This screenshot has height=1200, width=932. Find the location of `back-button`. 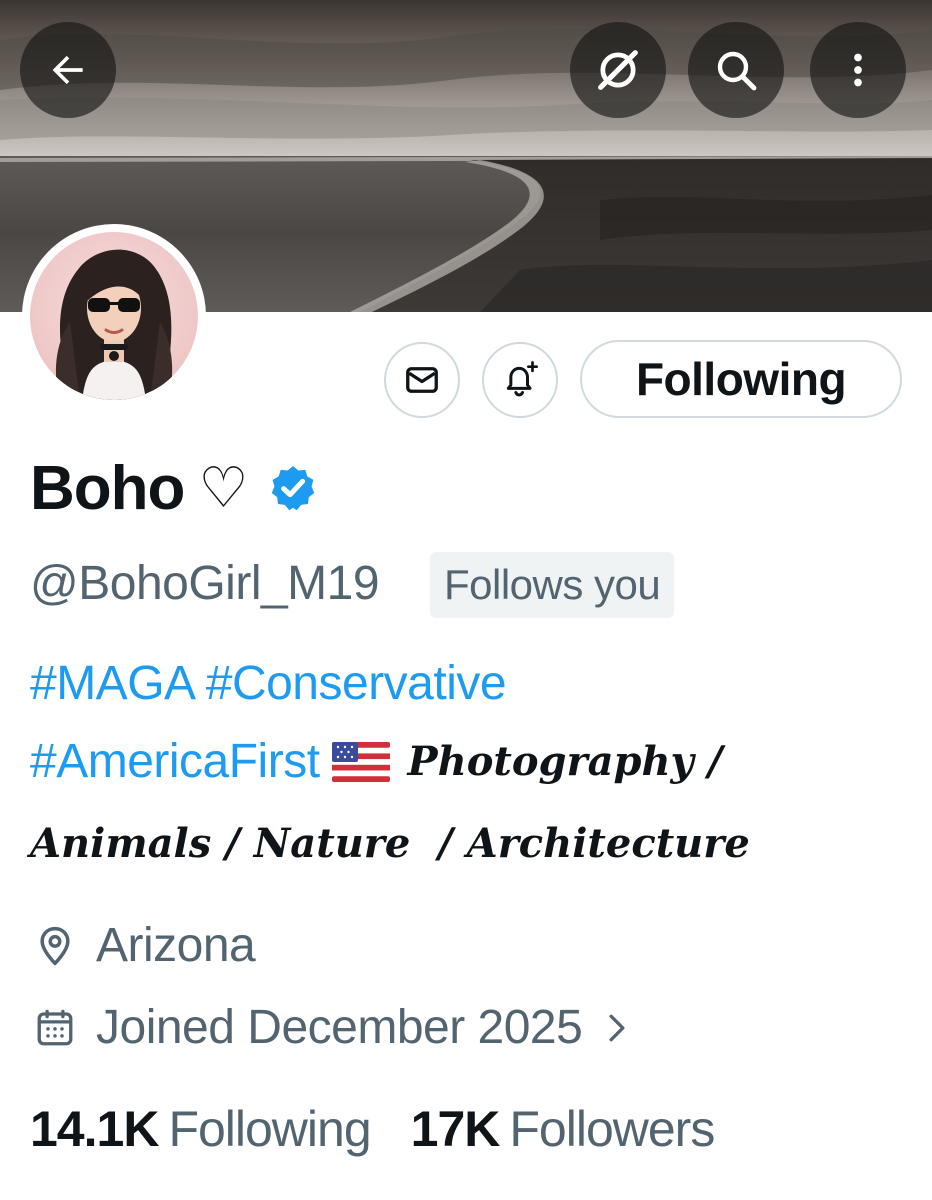

back-button is located at coordinates (68, 70).